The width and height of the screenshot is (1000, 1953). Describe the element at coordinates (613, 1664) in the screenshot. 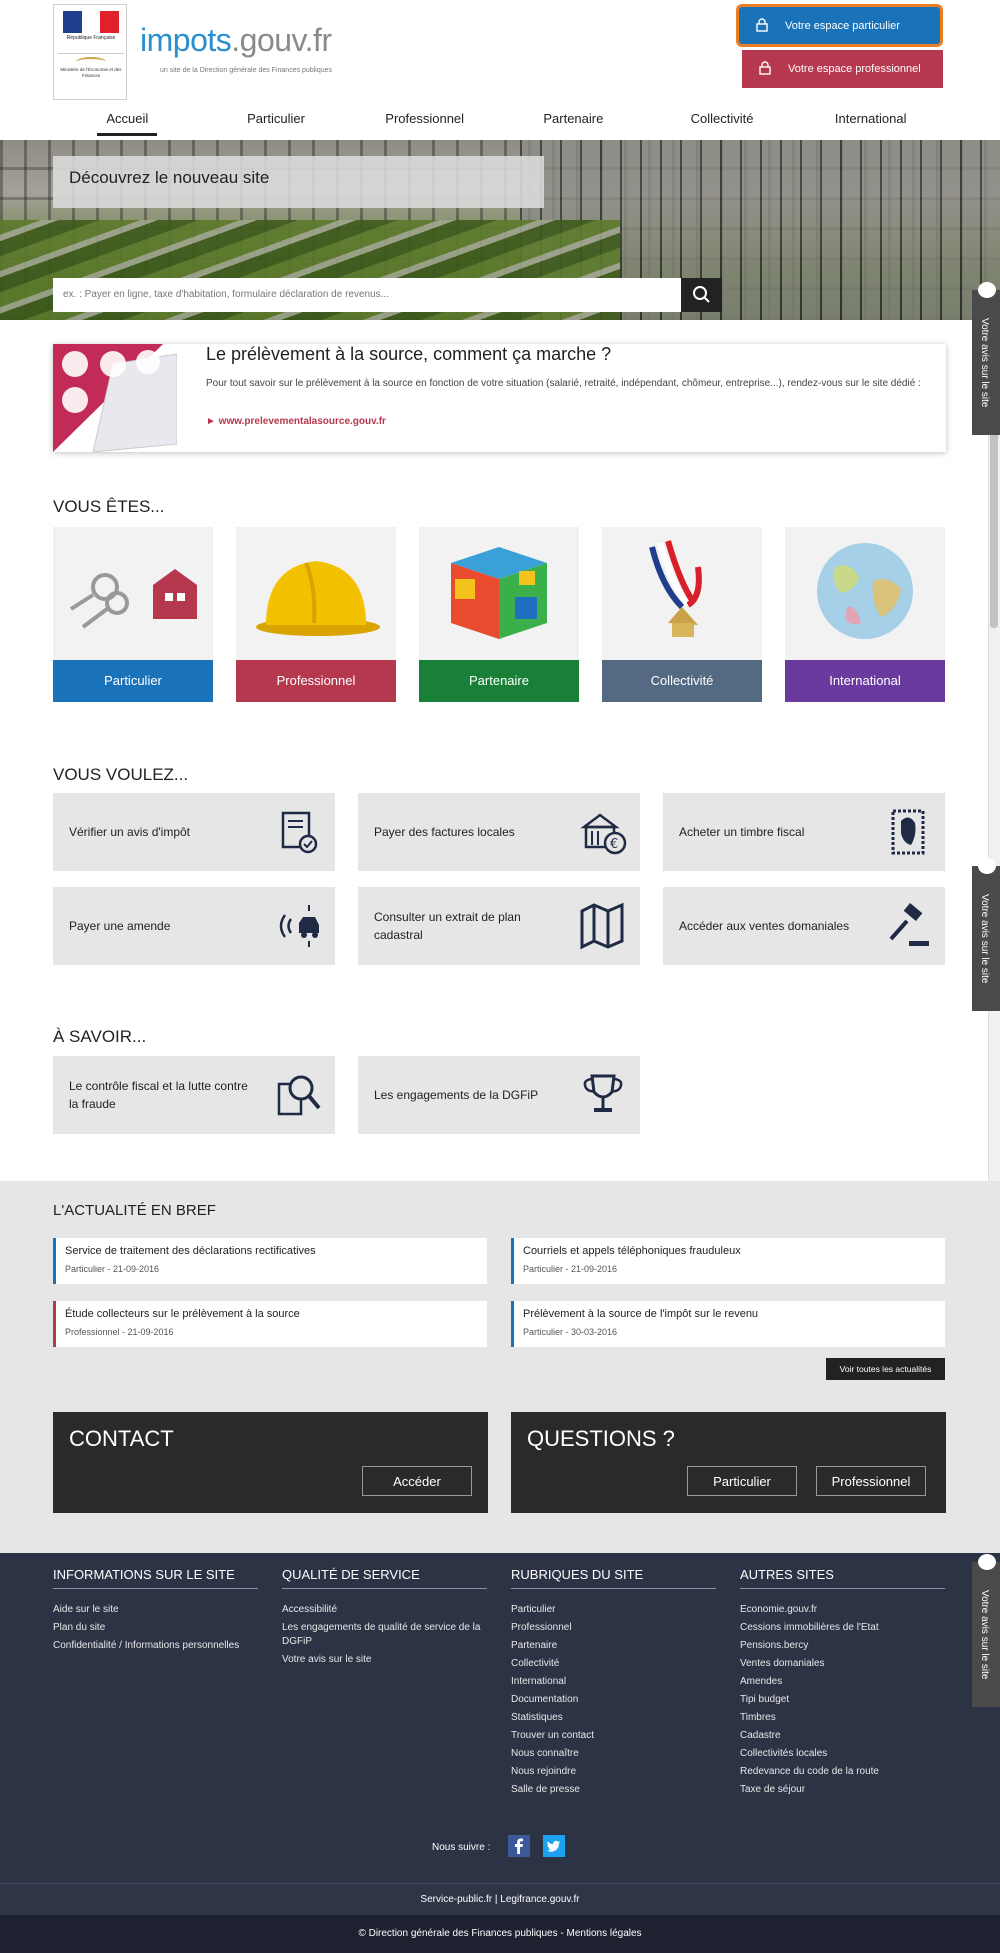

I see `footer-link: Collectivité` at that location.